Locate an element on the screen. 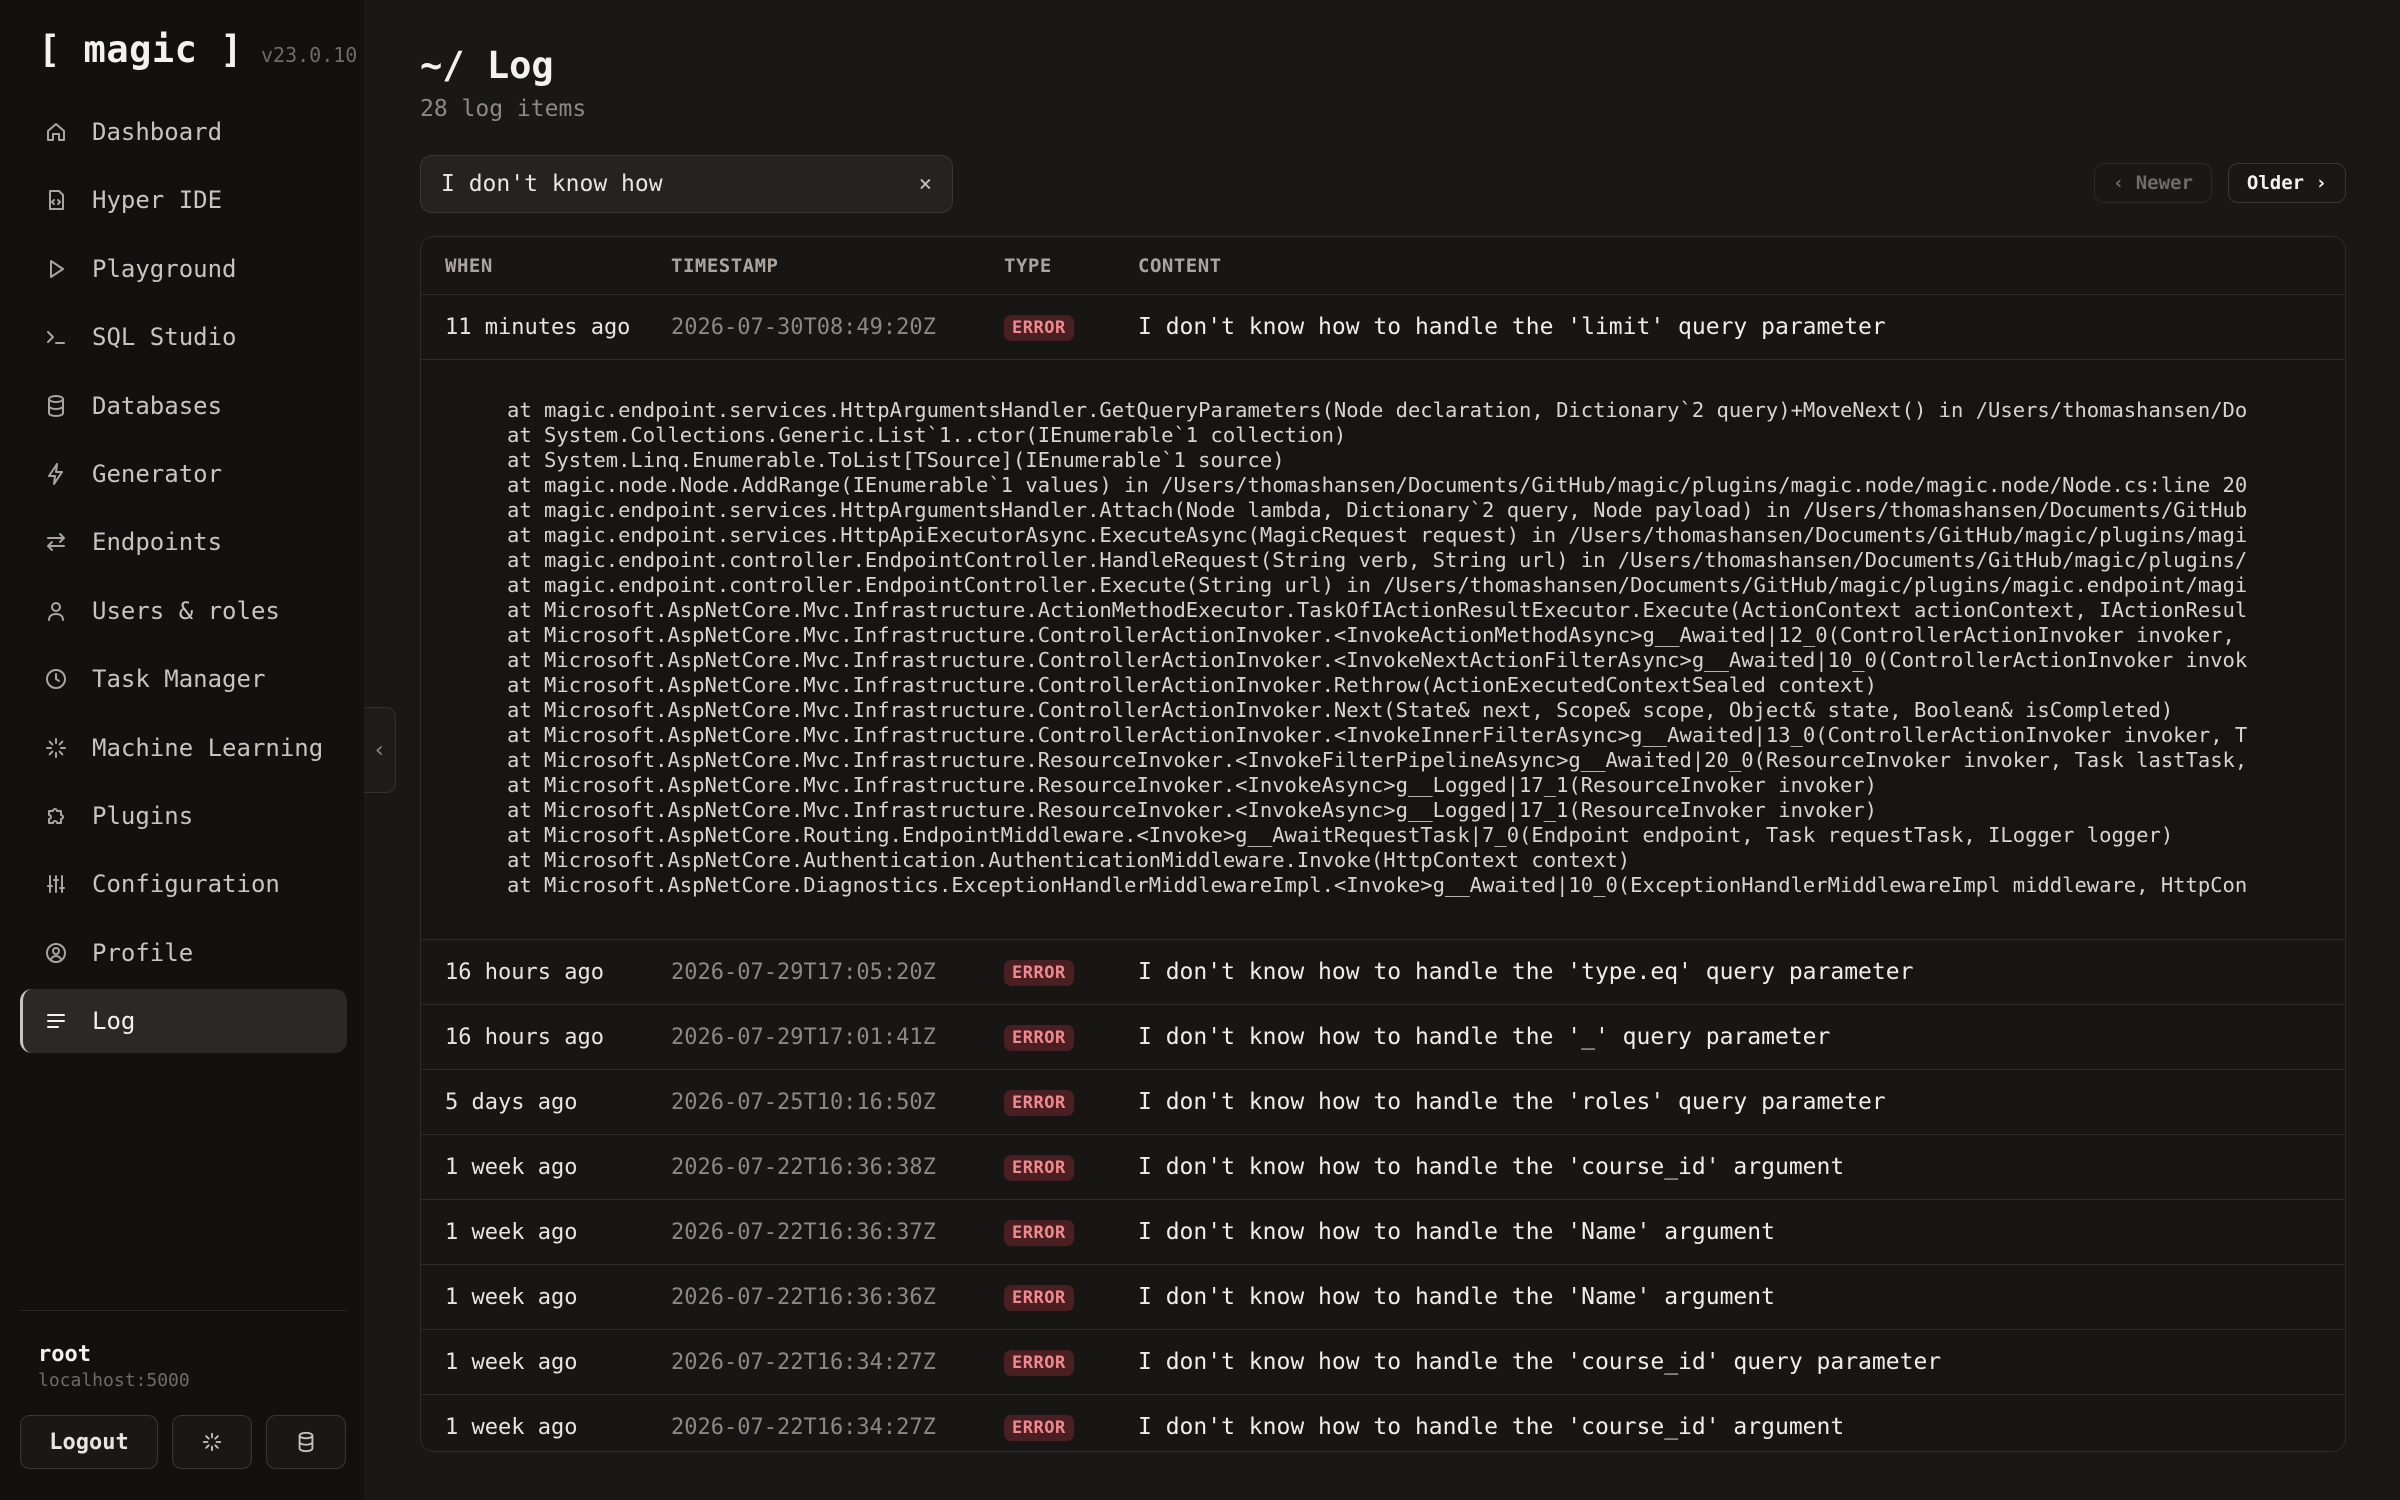 The image size is (2400, 1500). sidebar-item-sql-studio: SQL Studio is located at coordinates (183, 337).